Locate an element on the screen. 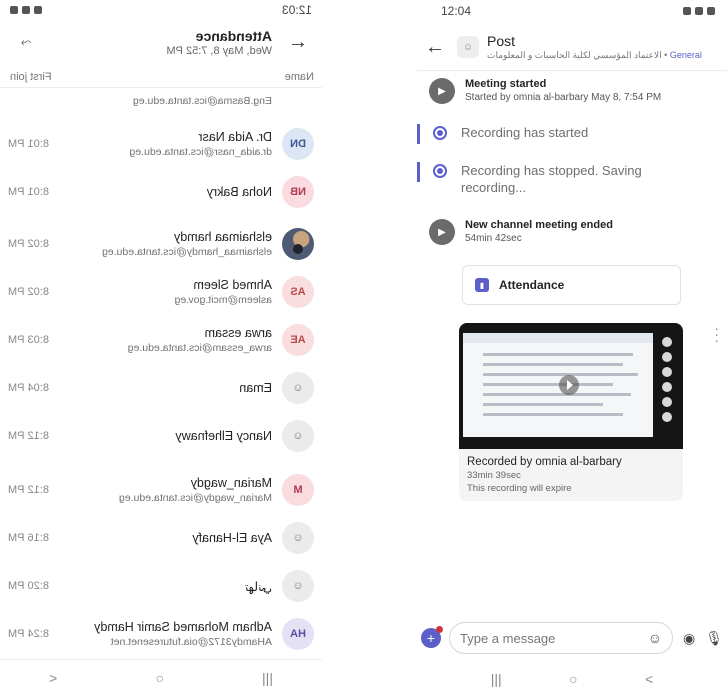 The image size is (727, 695). status-time: 12:03 is located at coordinates (296, 10).